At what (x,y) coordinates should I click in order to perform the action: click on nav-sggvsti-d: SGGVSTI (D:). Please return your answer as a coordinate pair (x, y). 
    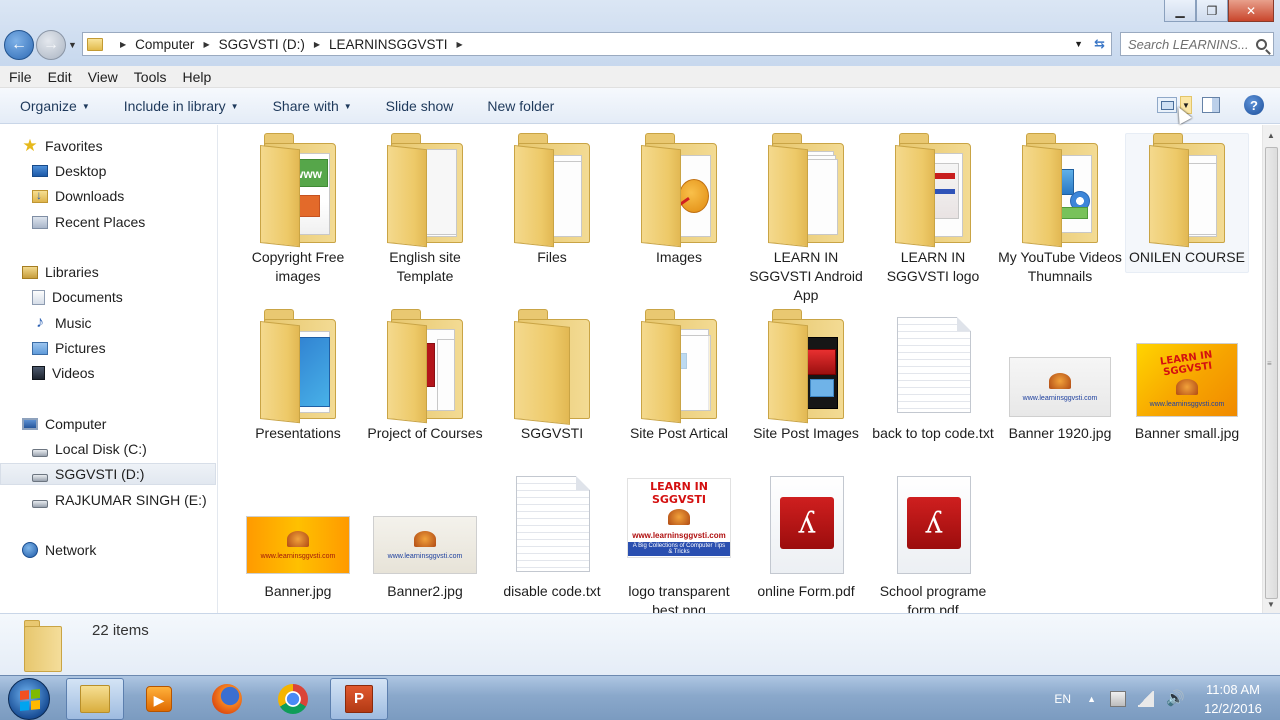
    Looking at the image, I should click on (108, 474).